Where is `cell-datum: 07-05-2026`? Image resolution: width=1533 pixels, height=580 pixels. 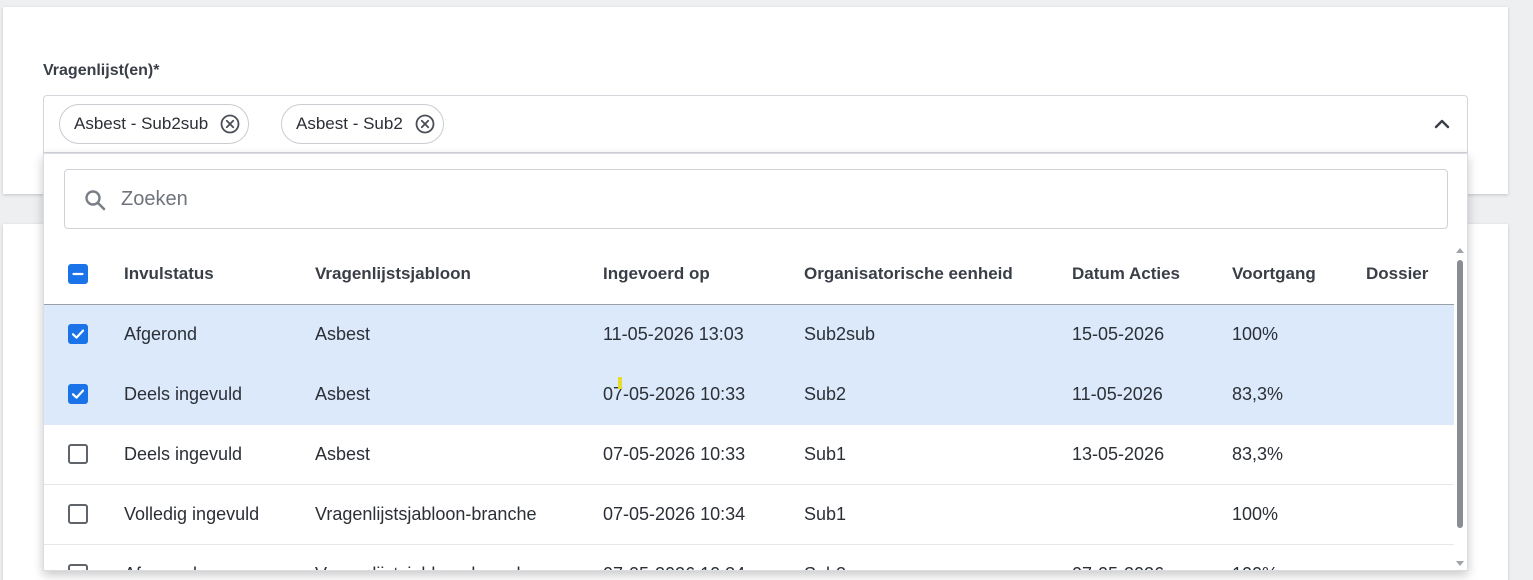 cell-datum: 07-05-2026 is located at coordinates (1152, 557).